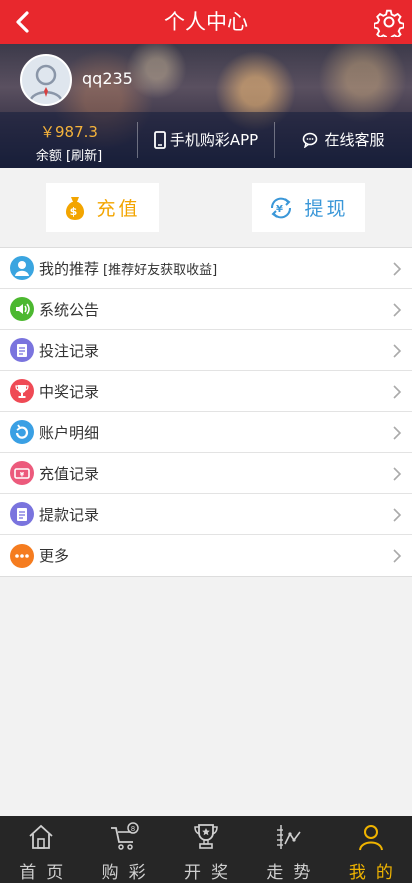 The width and height of the screenshot is (412, 883). What do you see at coordinates (375, 873) in the screenshot?
I see `tab-label: 我的` at bounding box center [375, 873].